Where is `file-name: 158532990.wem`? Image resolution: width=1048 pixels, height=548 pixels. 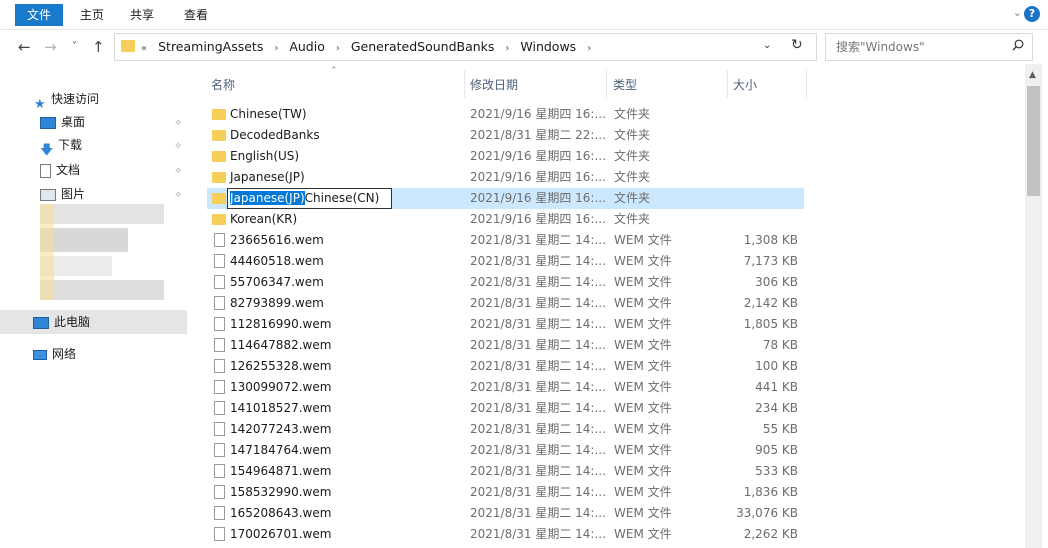 file-name: 158532990.wem is located at coordinates (281, 492).